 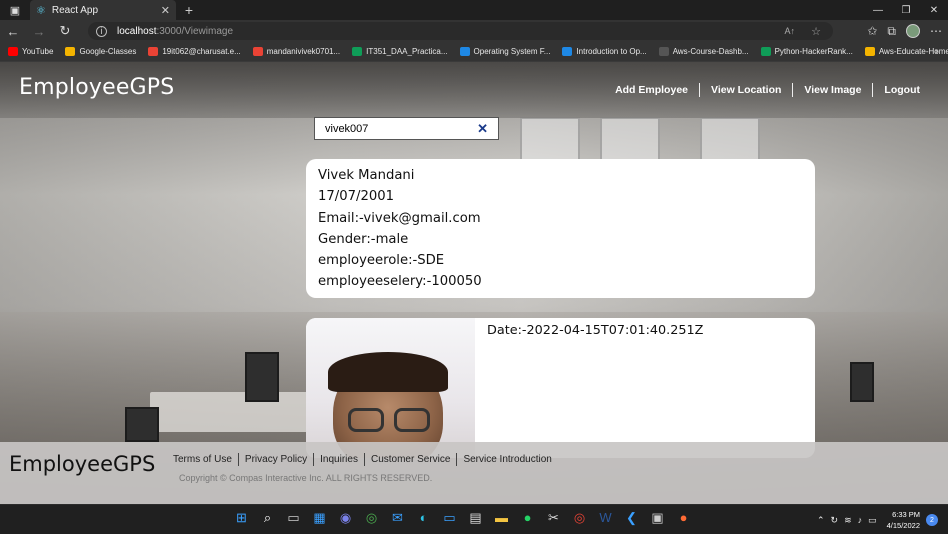 I want to click on tray-chevron-icon: ⌃, so click(x=821, y=520).